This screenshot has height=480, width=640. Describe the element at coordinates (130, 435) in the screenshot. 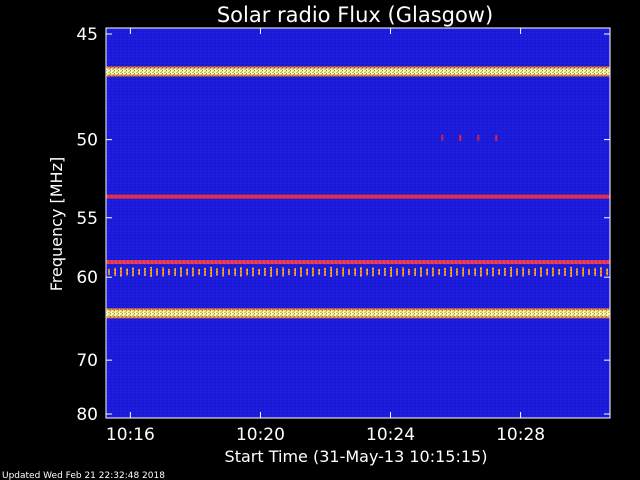

I see `x-tick-label: 10:16` at that location.